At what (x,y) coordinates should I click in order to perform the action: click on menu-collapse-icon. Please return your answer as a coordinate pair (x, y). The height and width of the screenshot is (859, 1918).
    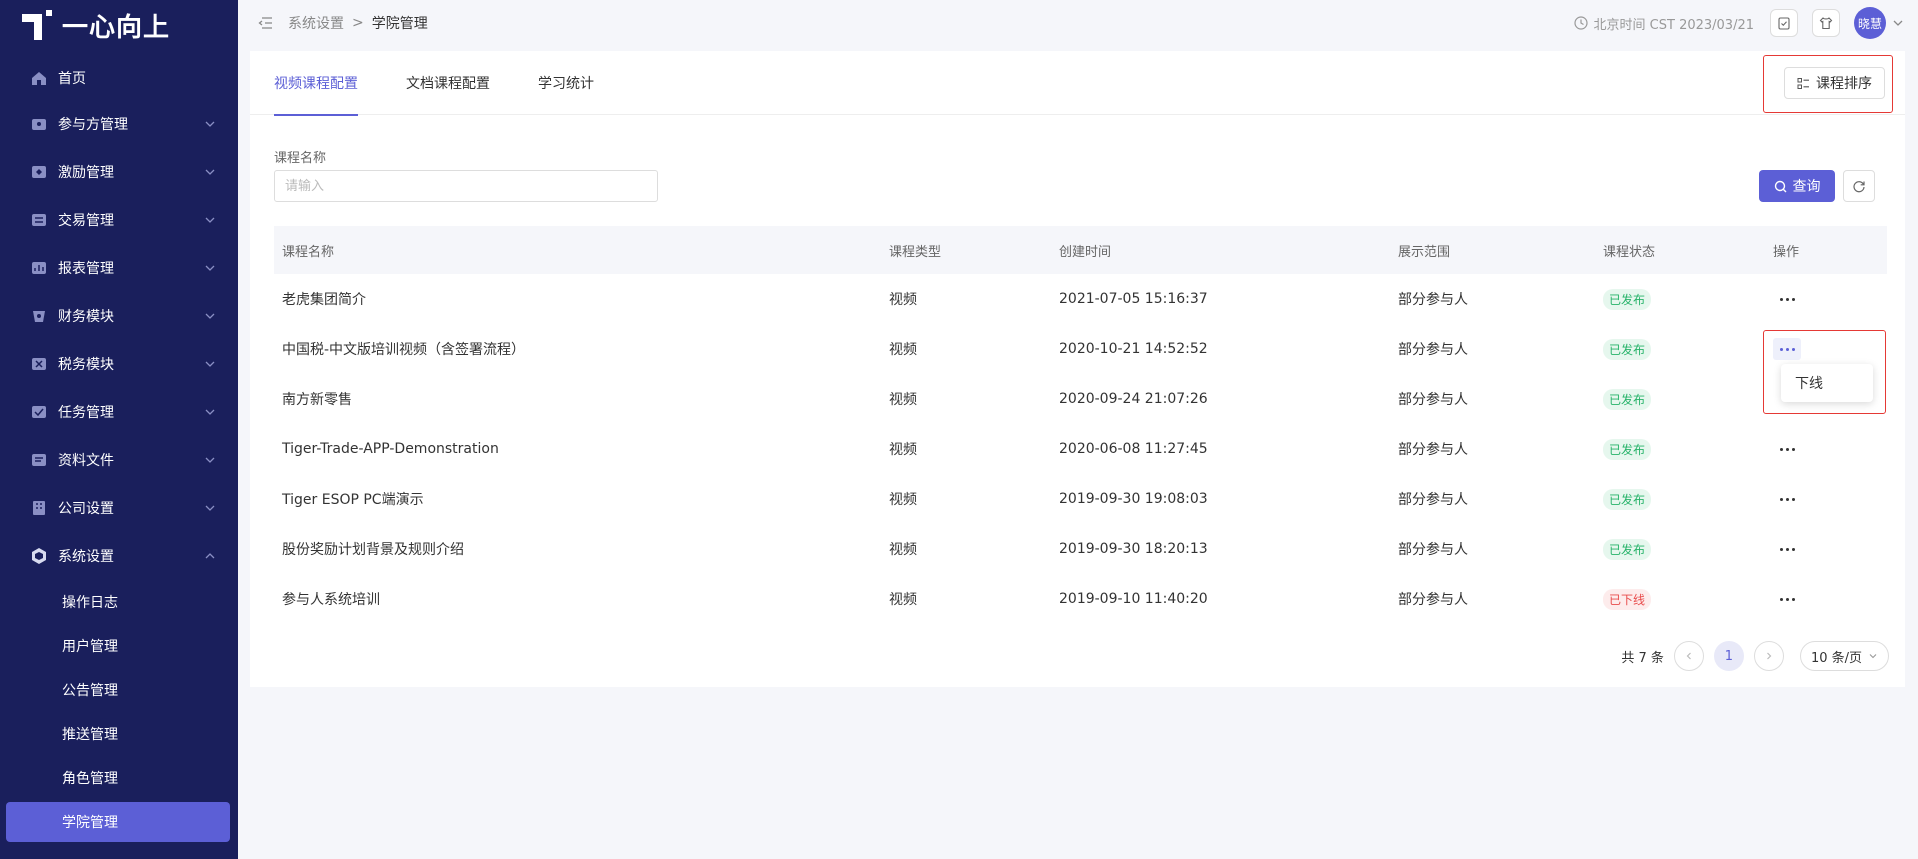
    Looking at the image, I should click on (266, 23).